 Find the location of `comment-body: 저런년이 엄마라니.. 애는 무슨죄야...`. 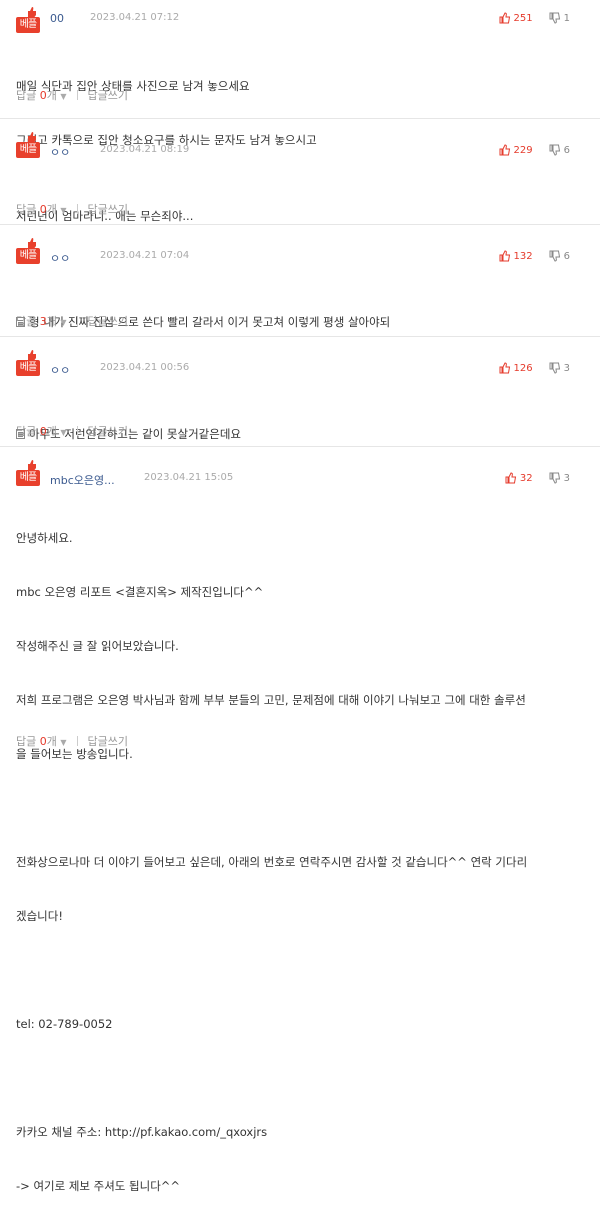

comment-body: 저런년이 엄마라니.. 애는 무슨죄야... is located at coordinates (303, 197).